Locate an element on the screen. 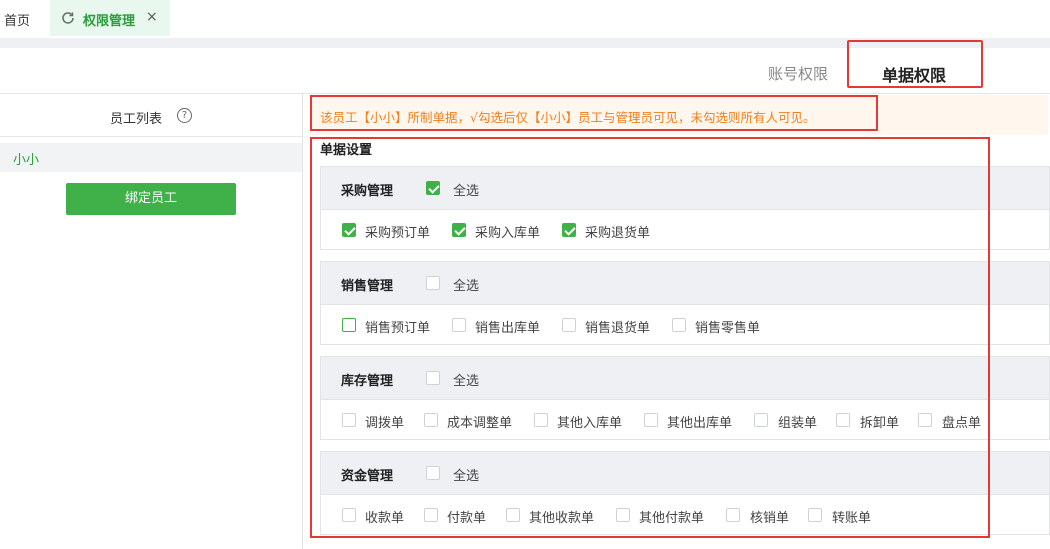 The width and height of the screenshot is (1050, 549). tab-bar: 首页 权限管理 × is located at coordinates (525, 19).